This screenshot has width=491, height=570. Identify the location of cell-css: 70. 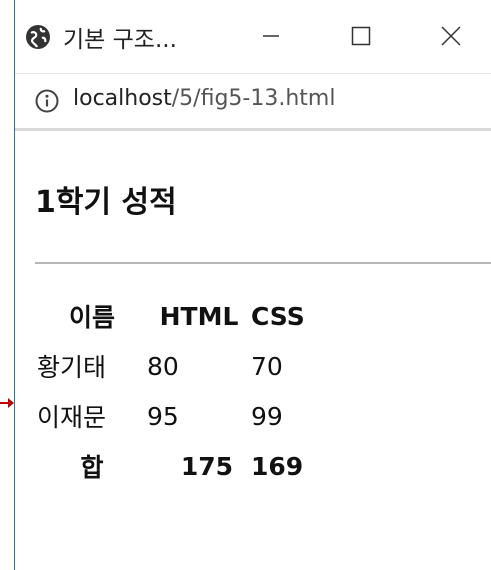
(267, 366).